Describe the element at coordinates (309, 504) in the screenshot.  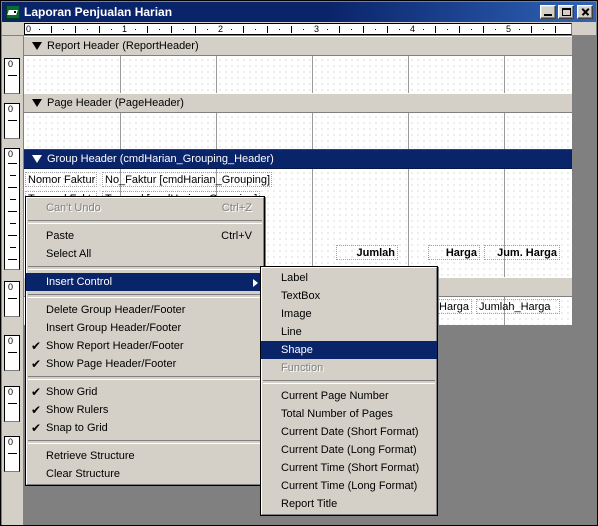
I see `submenu-item-label: Report Title` at that location.